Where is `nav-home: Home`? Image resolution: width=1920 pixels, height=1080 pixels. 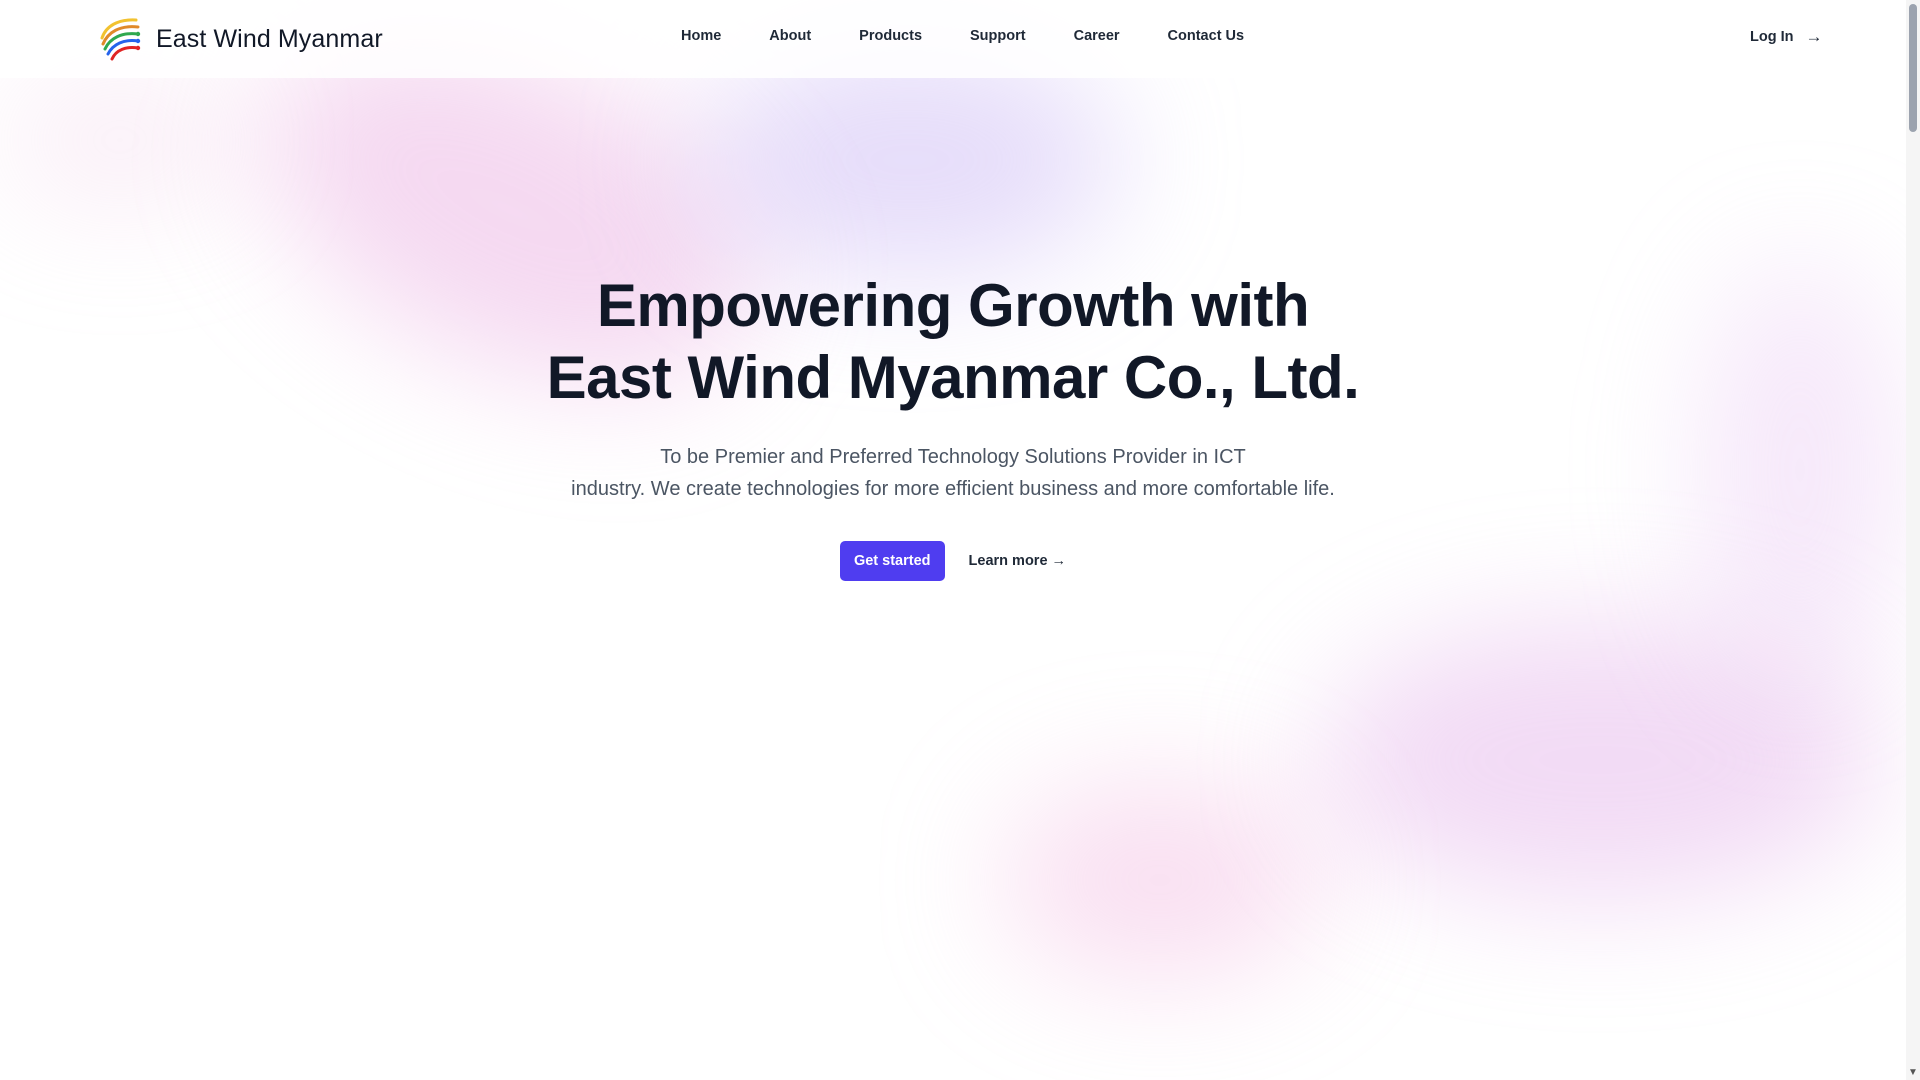 nav-home: Home is located at coordinates (701, 36).